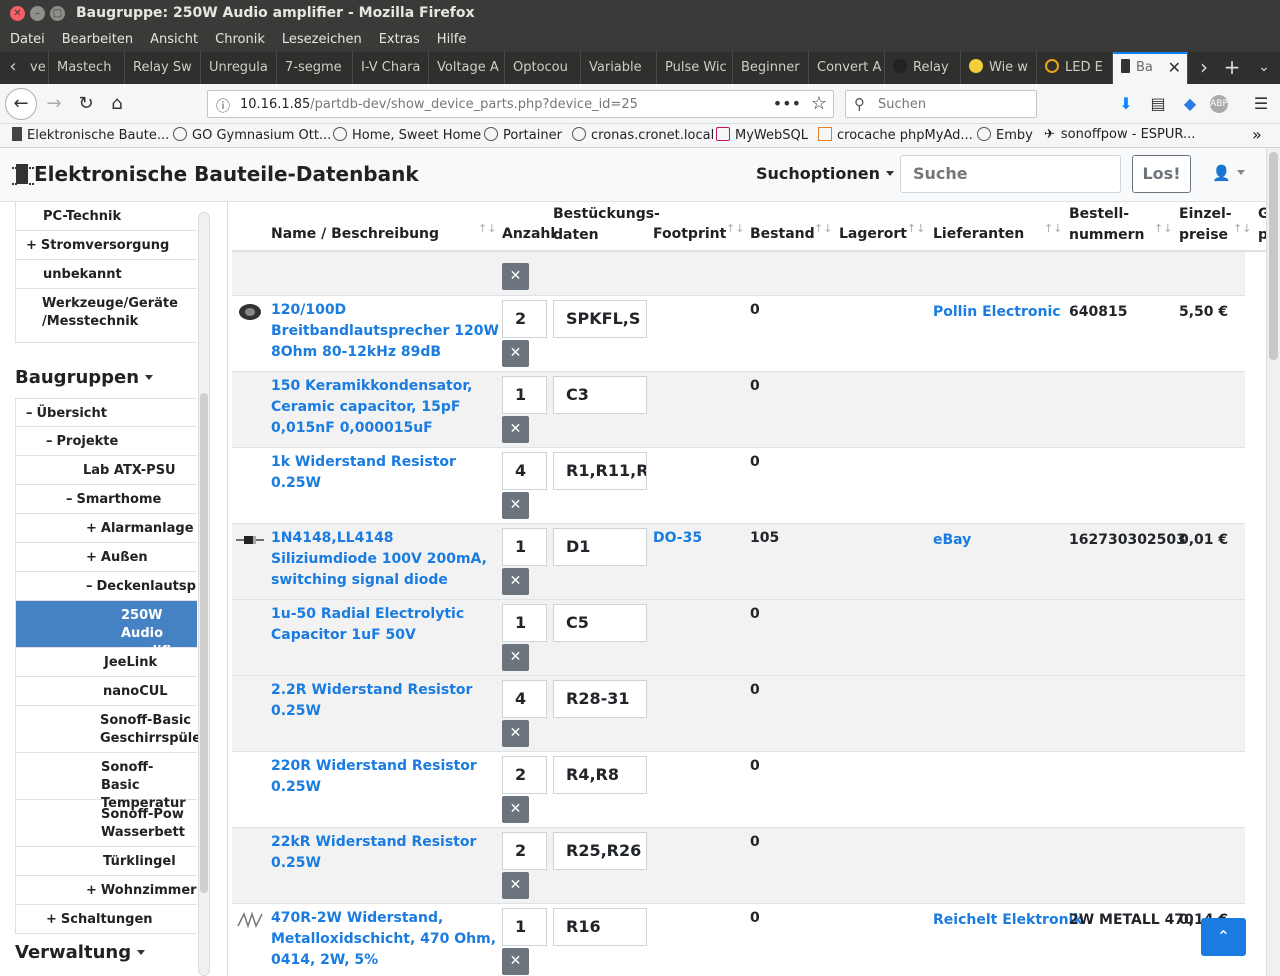 The width and height of the screenshot is (1280, 976). I want to click on tab-scroll-left-icon: ‹, so click(13, 68).